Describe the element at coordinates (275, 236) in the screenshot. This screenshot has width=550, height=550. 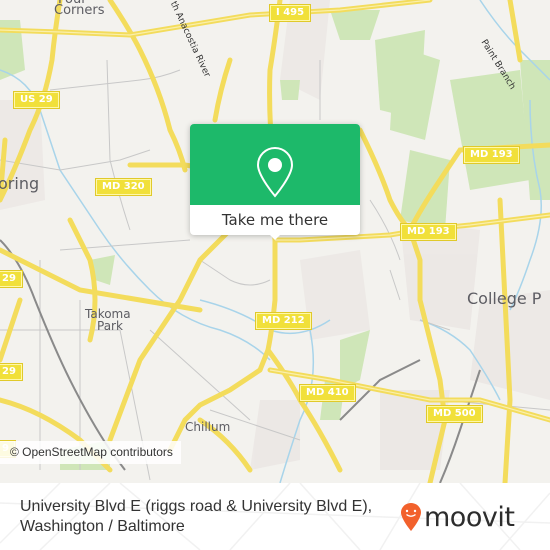
I see `popup-pointer` at that location.